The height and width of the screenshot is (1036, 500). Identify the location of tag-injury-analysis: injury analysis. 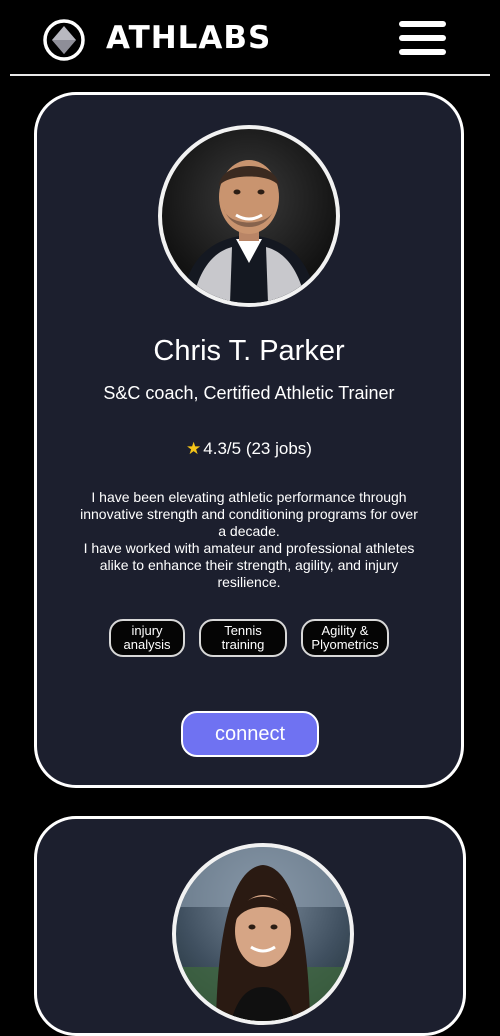
(147, 638).